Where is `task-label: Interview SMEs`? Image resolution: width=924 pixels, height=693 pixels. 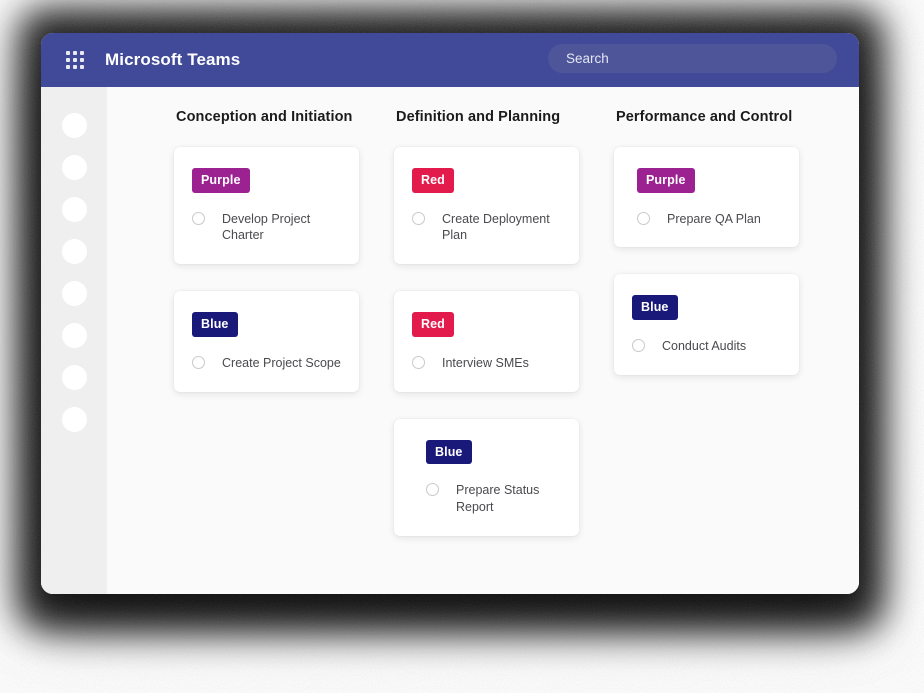 task-label: Interview SMEs is located at coordinates (485, 362).